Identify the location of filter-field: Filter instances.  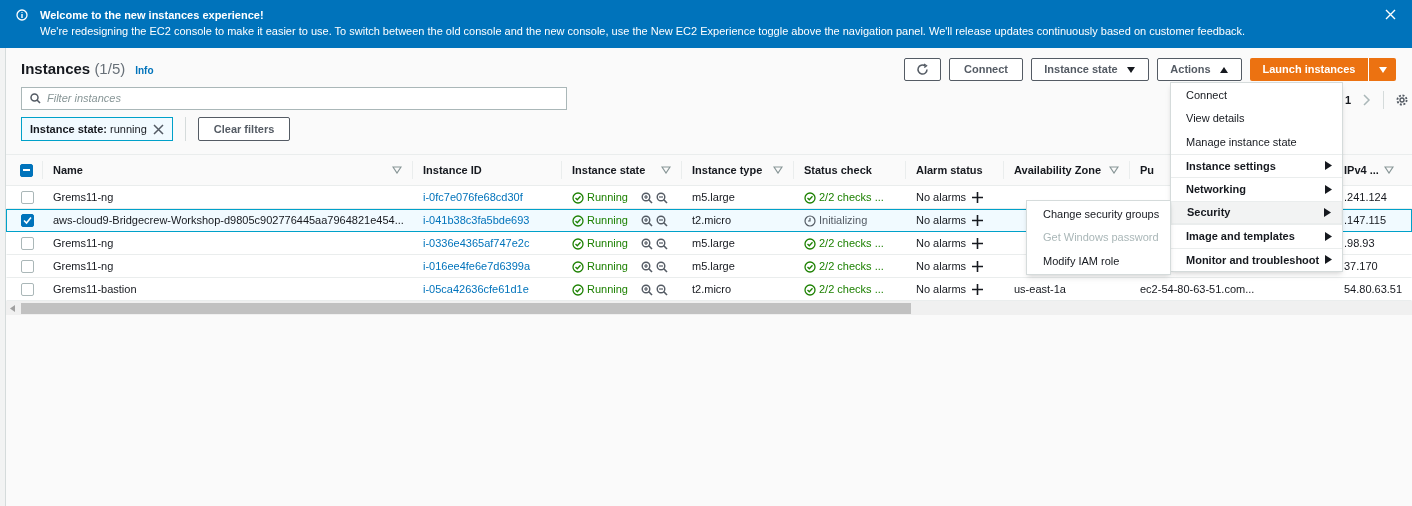
(294, 98).